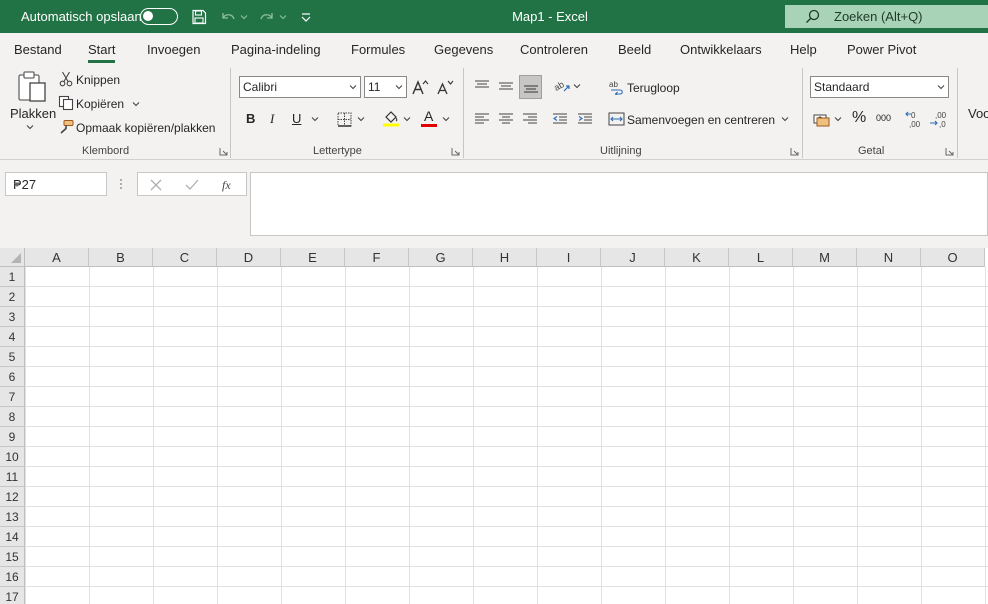  What do you see at coordinates (121, 257) in the screenshot?
I see `column-header: B` at bounding box center [121, 257].